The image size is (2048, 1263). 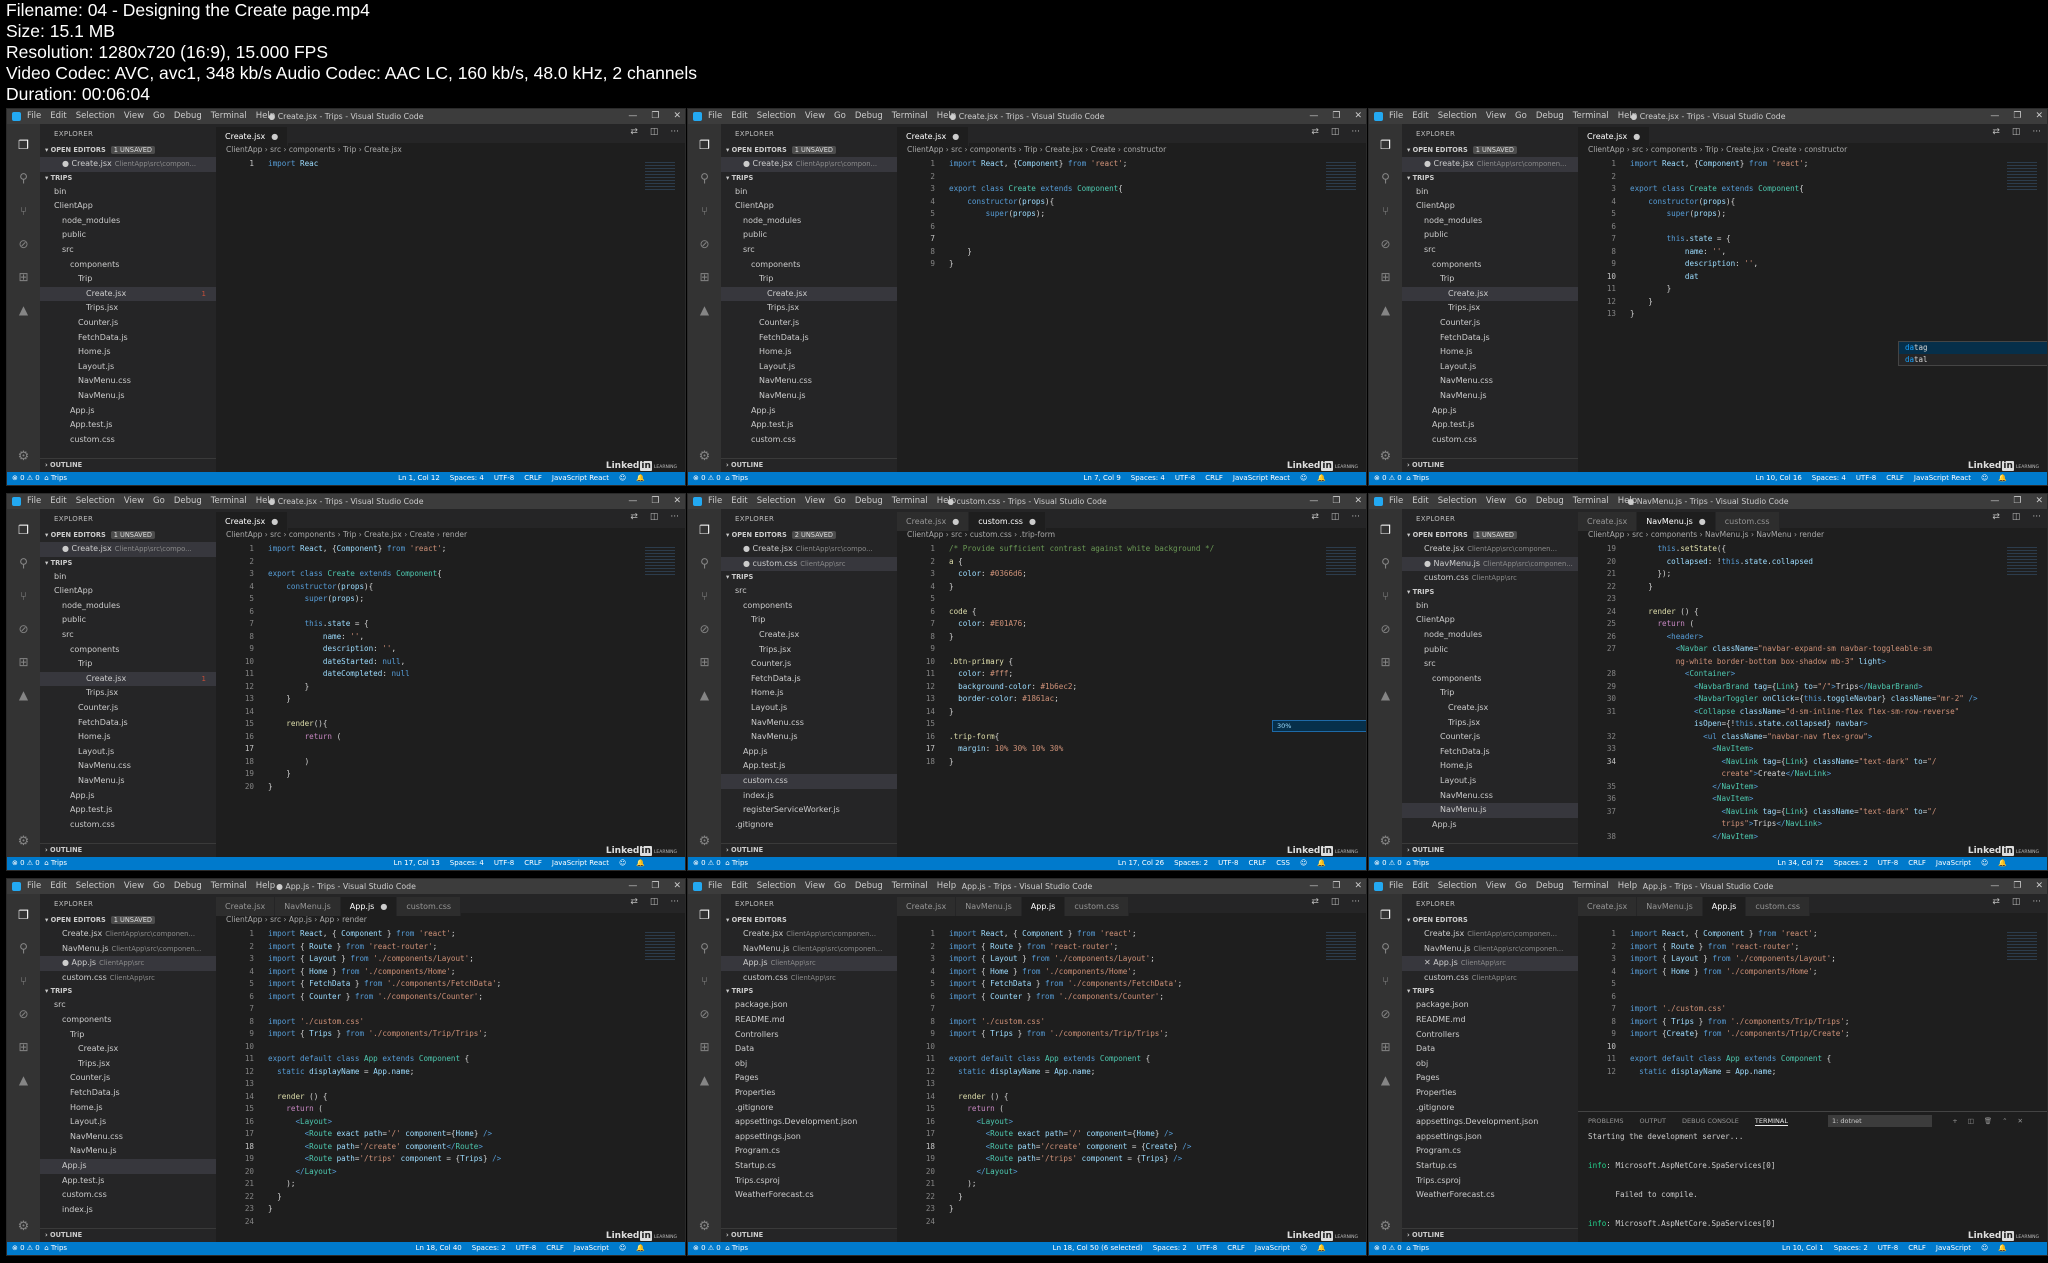 I want to click on editor-tab: App.js ●, so click(x=369, y=906).